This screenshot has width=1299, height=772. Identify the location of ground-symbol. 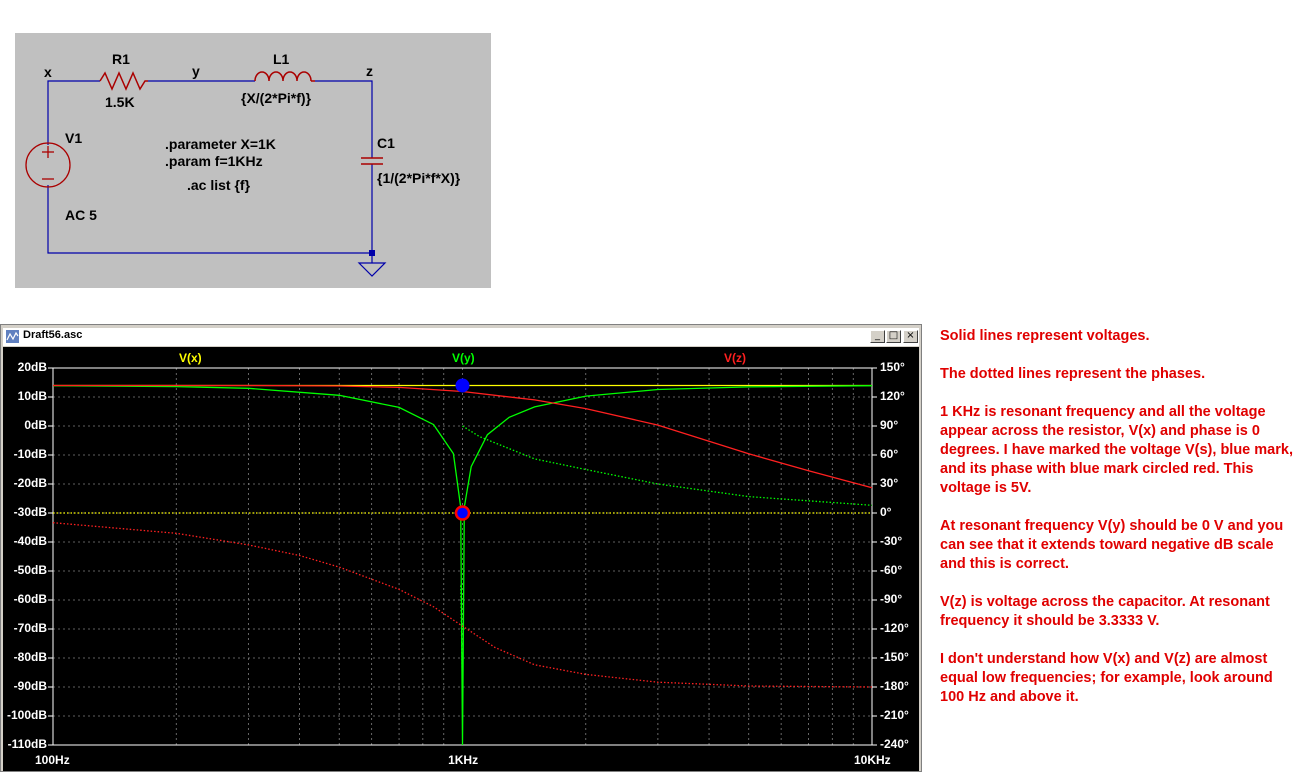
(372, 265).